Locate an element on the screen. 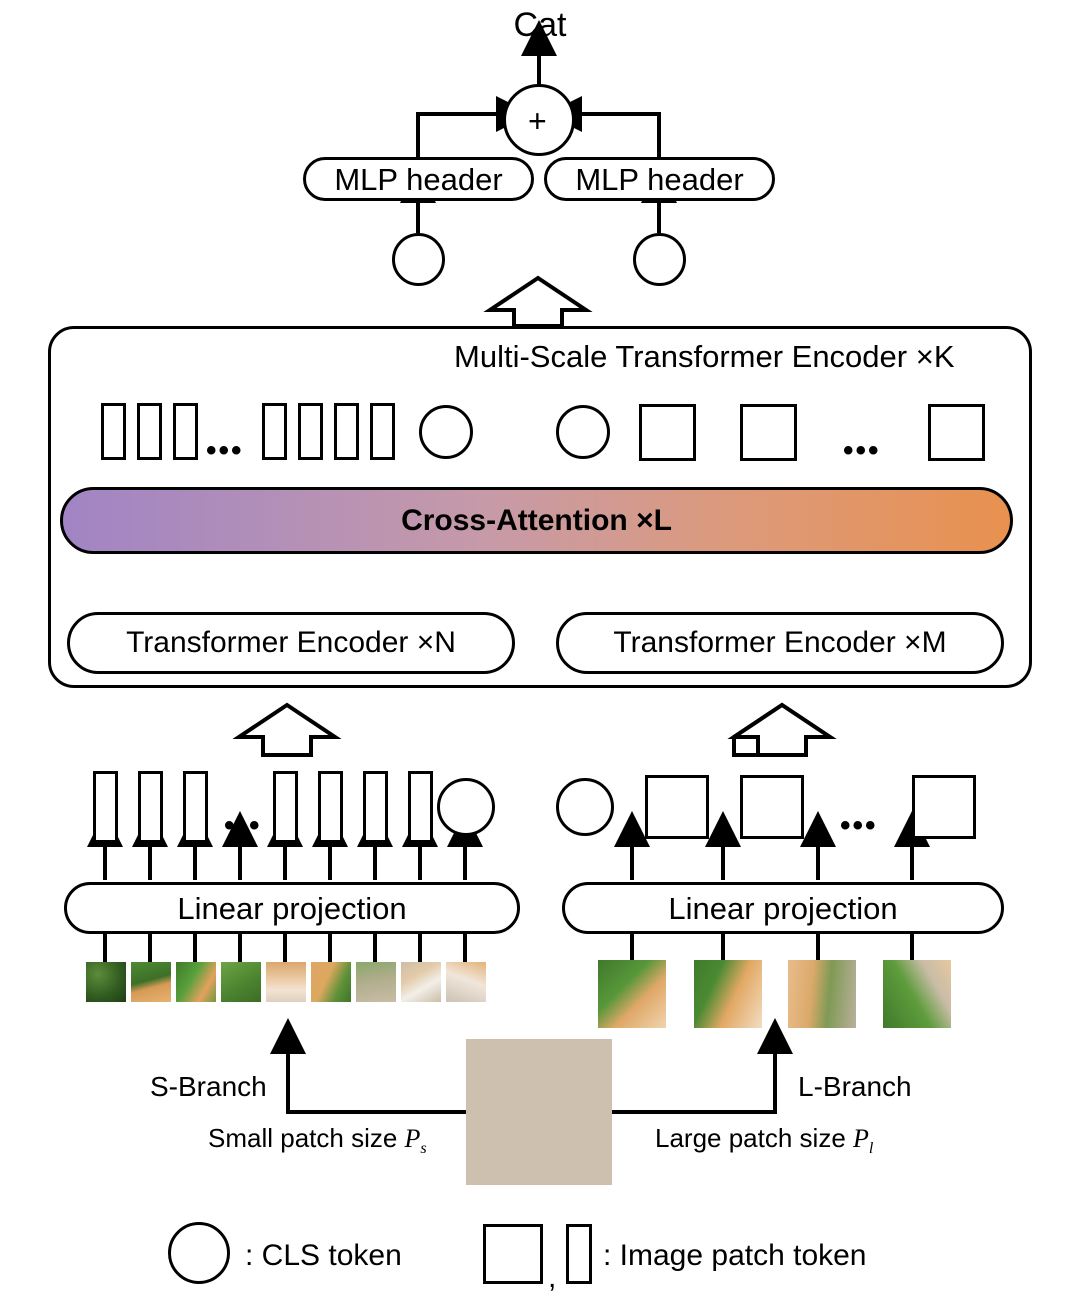 The height and width of the screenshot is (1304, 1080). patch-token-ms-s7 is located at coordinates (382, 431).